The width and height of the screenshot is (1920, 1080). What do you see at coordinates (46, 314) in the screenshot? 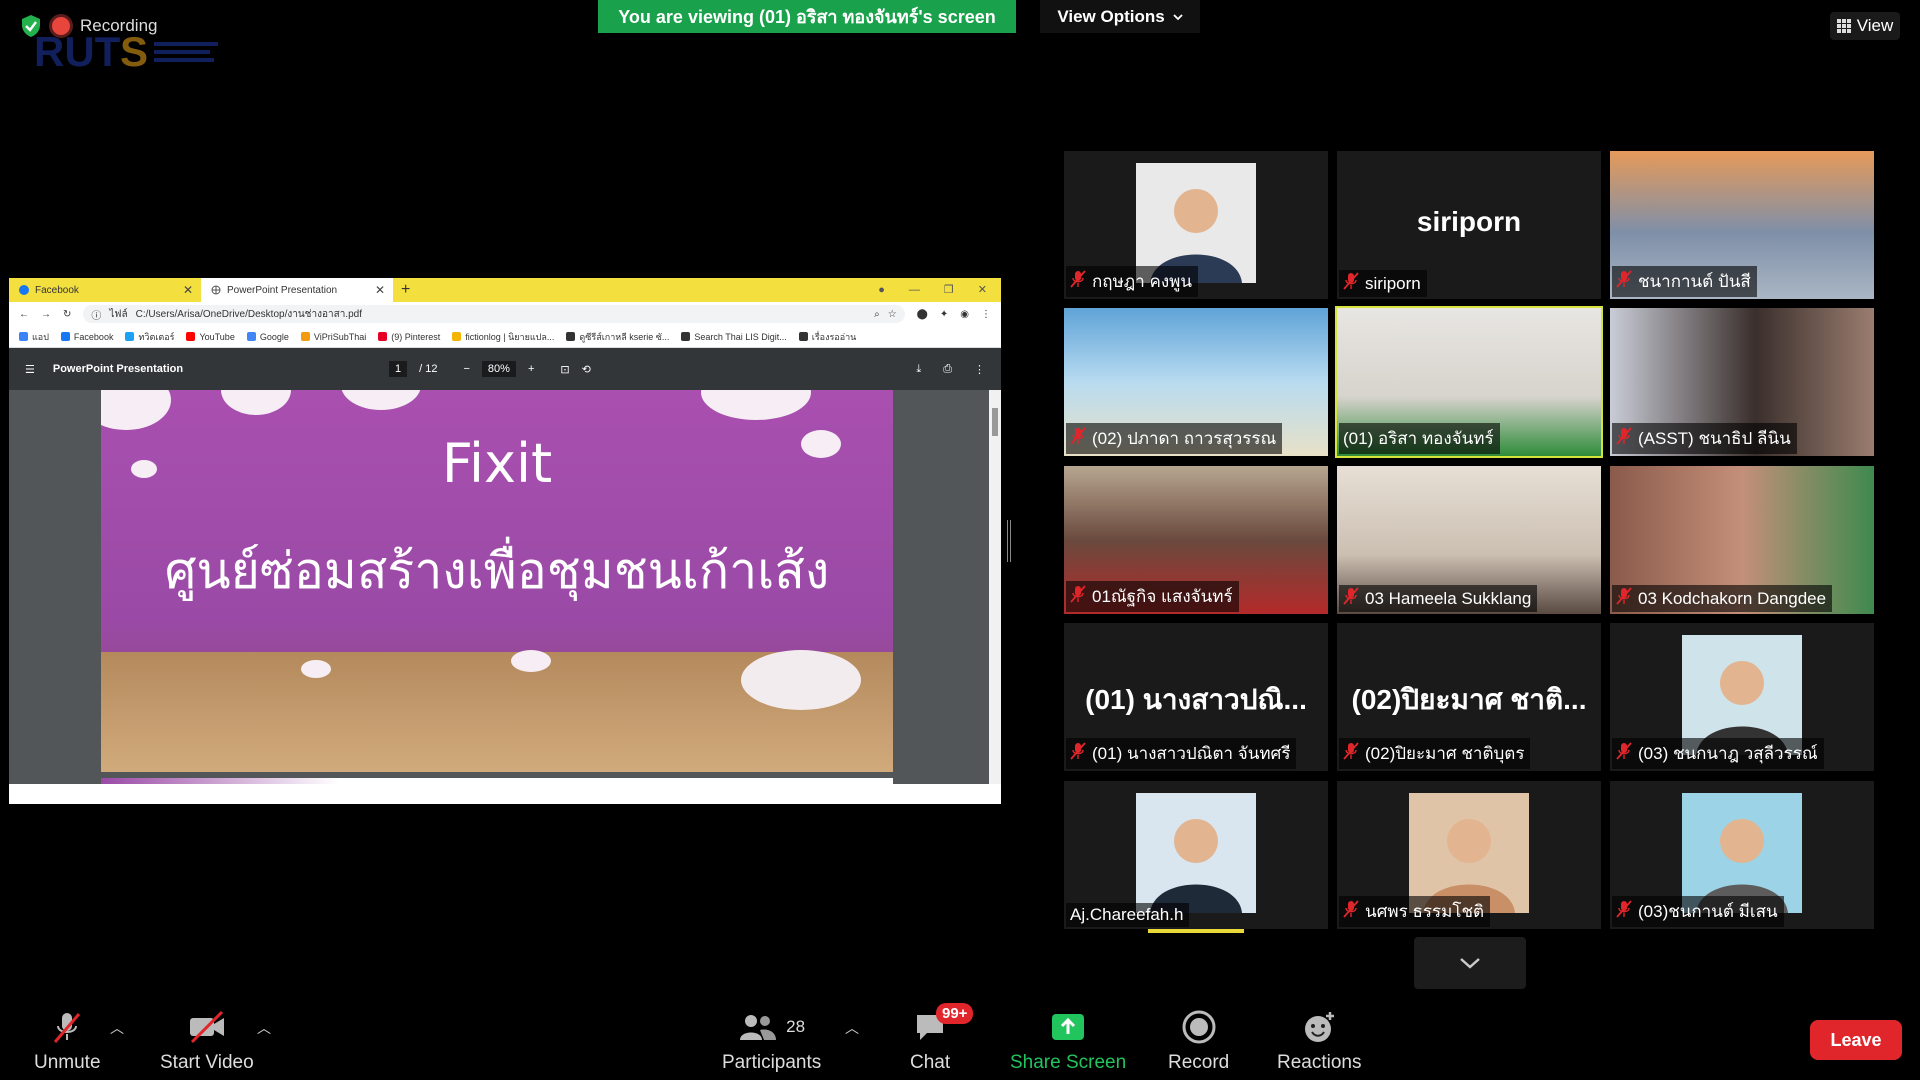
I see `forward-icon: →` at bounding box center [46, 314].